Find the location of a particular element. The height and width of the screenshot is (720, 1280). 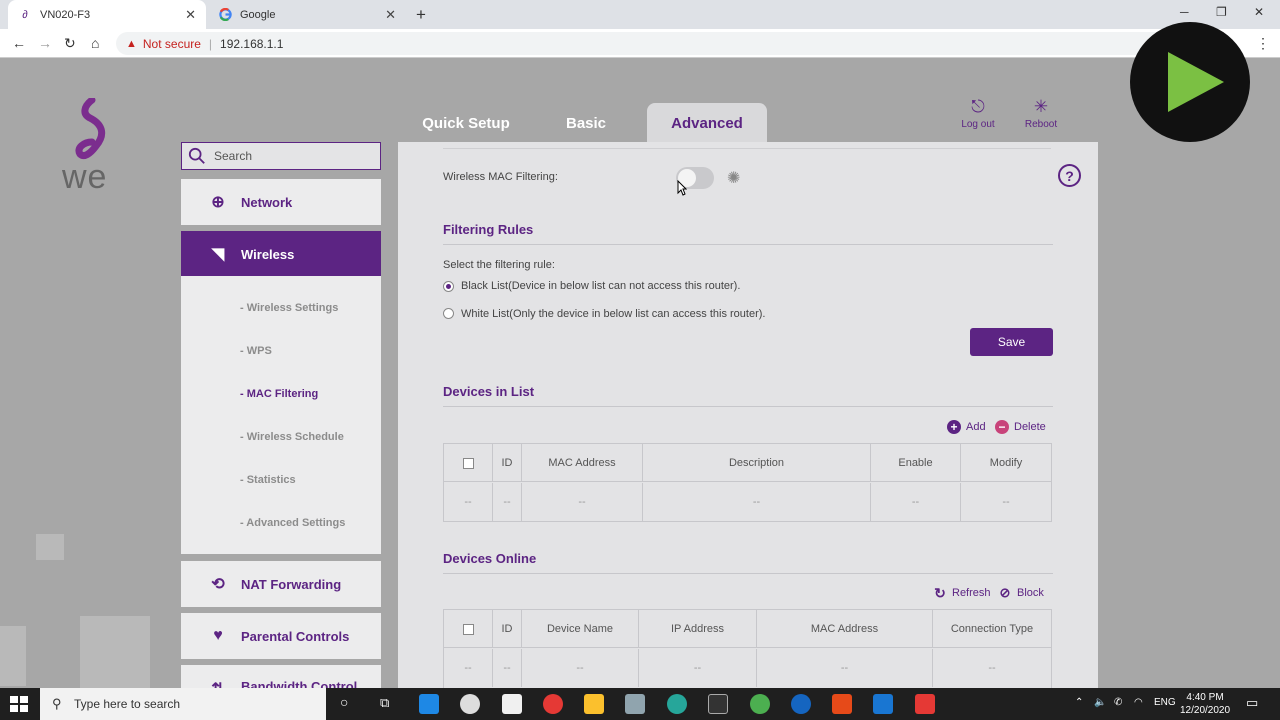

column-header: MAC Address is located at coordinates (845, 629).